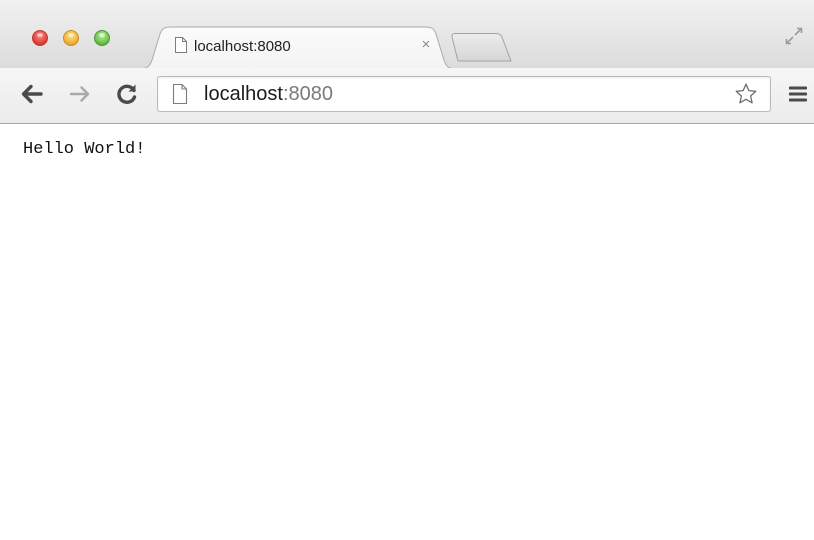 The height and width of the screenshot is (540, 814). What do you see at coordinates (32, 94) in the screenshot?
I see `back-arrow-icon` at bounding box center [32, 94].